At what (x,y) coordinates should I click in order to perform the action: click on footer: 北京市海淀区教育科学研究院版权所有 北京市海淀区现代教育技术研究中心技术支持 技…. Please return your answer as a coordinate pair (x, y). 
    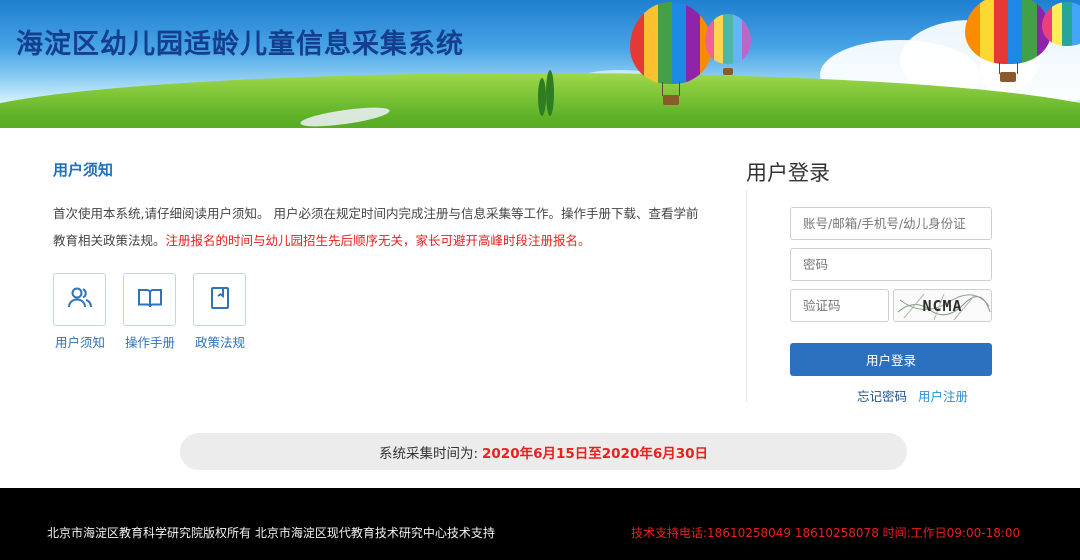
    Looking at the image, I should click on (540, 524).